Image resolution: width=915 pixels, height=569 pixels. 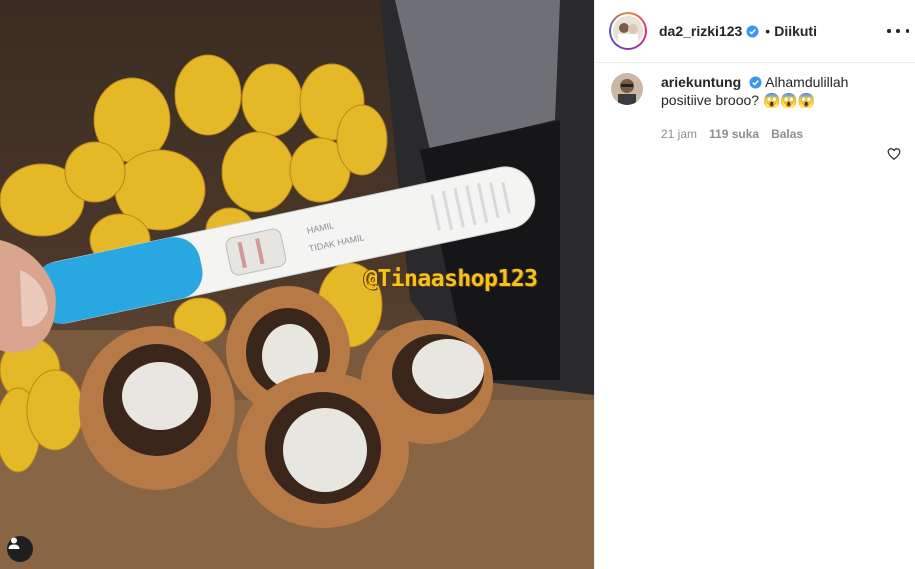 I want to click on comment-likes: 119 suka, so click(x=734, y=134).